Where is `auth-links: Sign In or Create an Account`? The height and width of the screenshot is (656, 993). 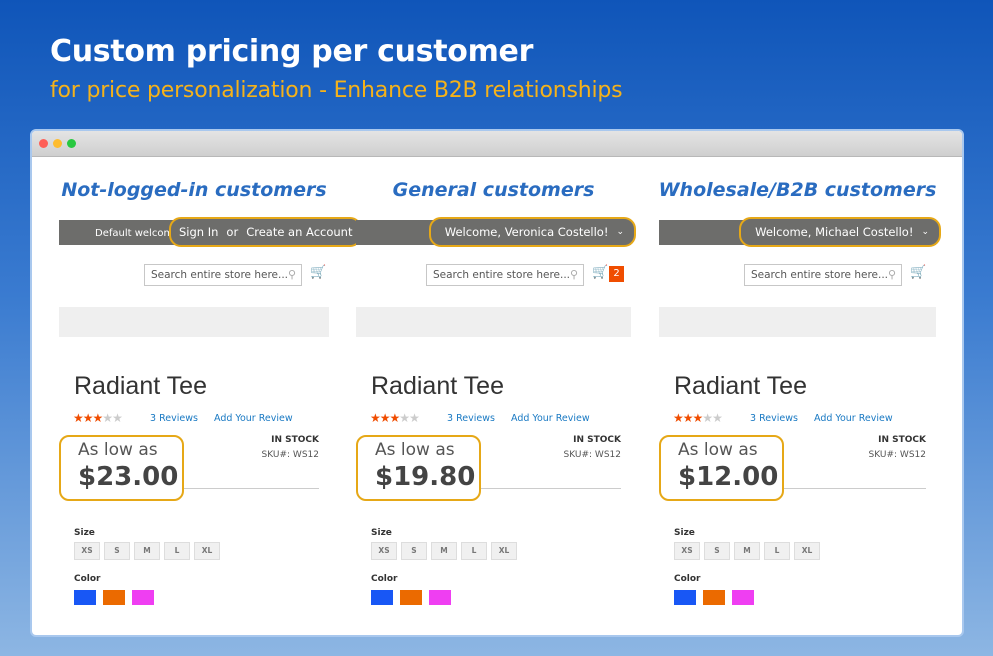
auth-links: Sign In or Create an Account is located at coordinates (266, 232).